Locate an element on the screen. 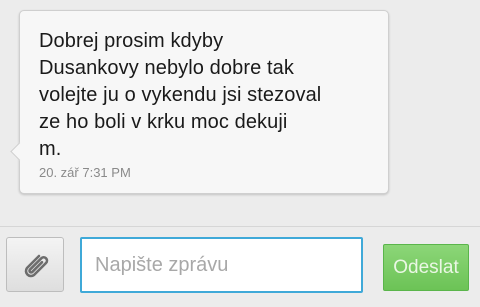  message-input is located at coordinates (221, 265).